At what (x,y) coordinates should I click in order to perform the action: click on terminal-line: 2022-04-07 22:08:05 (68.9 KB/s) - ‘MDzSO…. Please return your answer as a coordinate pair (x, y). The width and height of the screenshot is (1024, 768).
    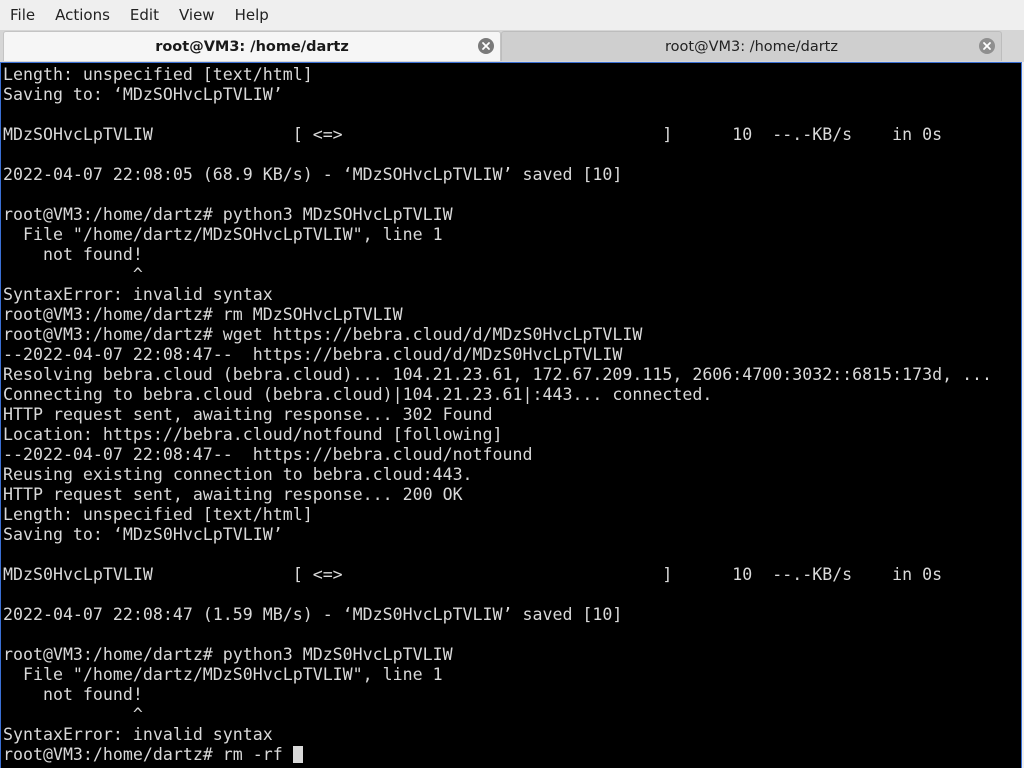
    Looking at the image, I should click on (313, 174).